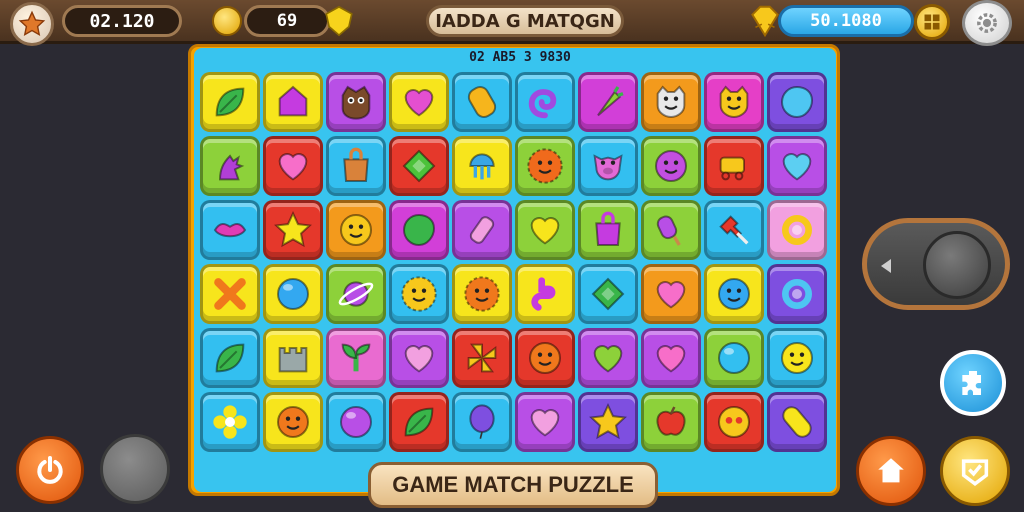 This screenshot has width=1024, height=512. I want to click on cat-face-icon, so click(734, 102).